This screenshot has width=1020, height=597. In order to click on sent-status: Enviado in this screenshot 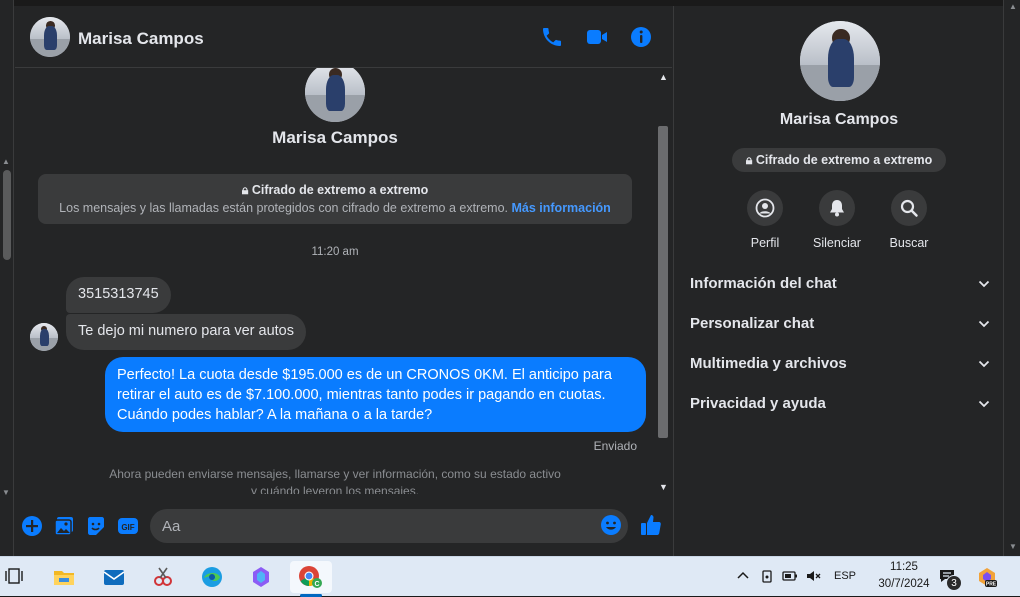, I will do `click(615, 446)`.